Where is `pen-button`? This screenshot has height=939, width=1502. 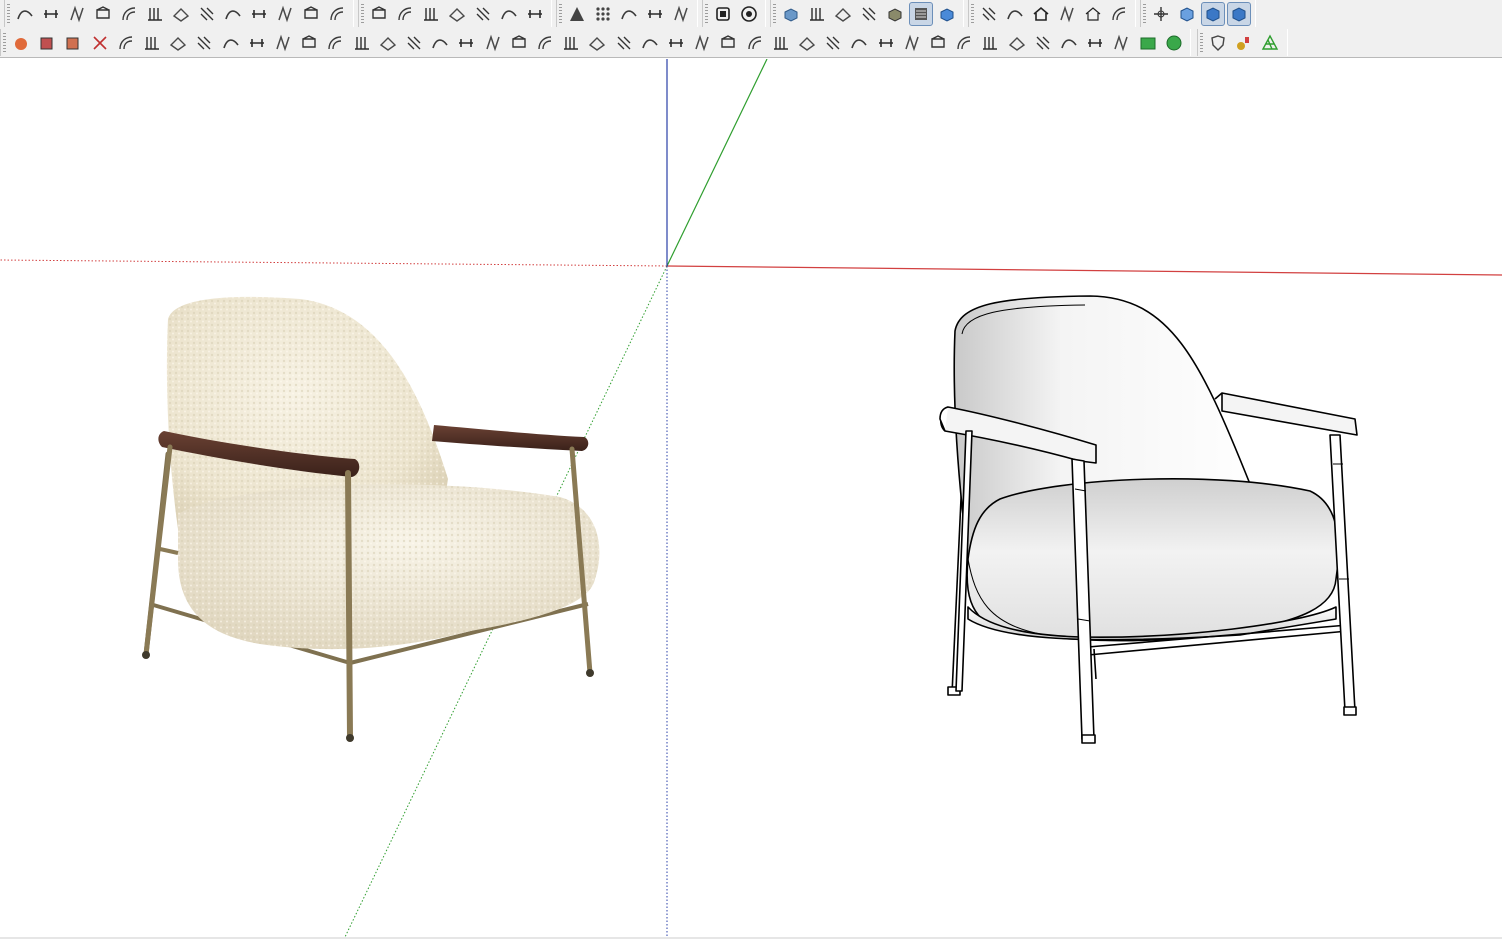 pen-button is located at coordinates (681, 14).